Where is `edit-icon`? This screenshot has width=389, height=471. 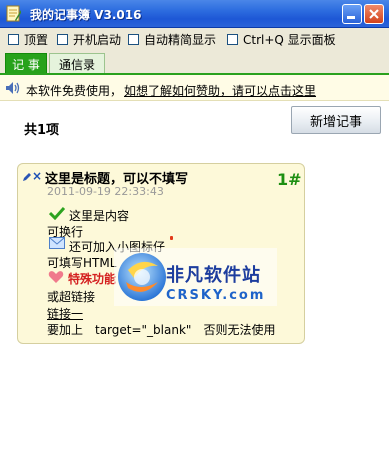
edit-icon is located at coordinates (27, 177).